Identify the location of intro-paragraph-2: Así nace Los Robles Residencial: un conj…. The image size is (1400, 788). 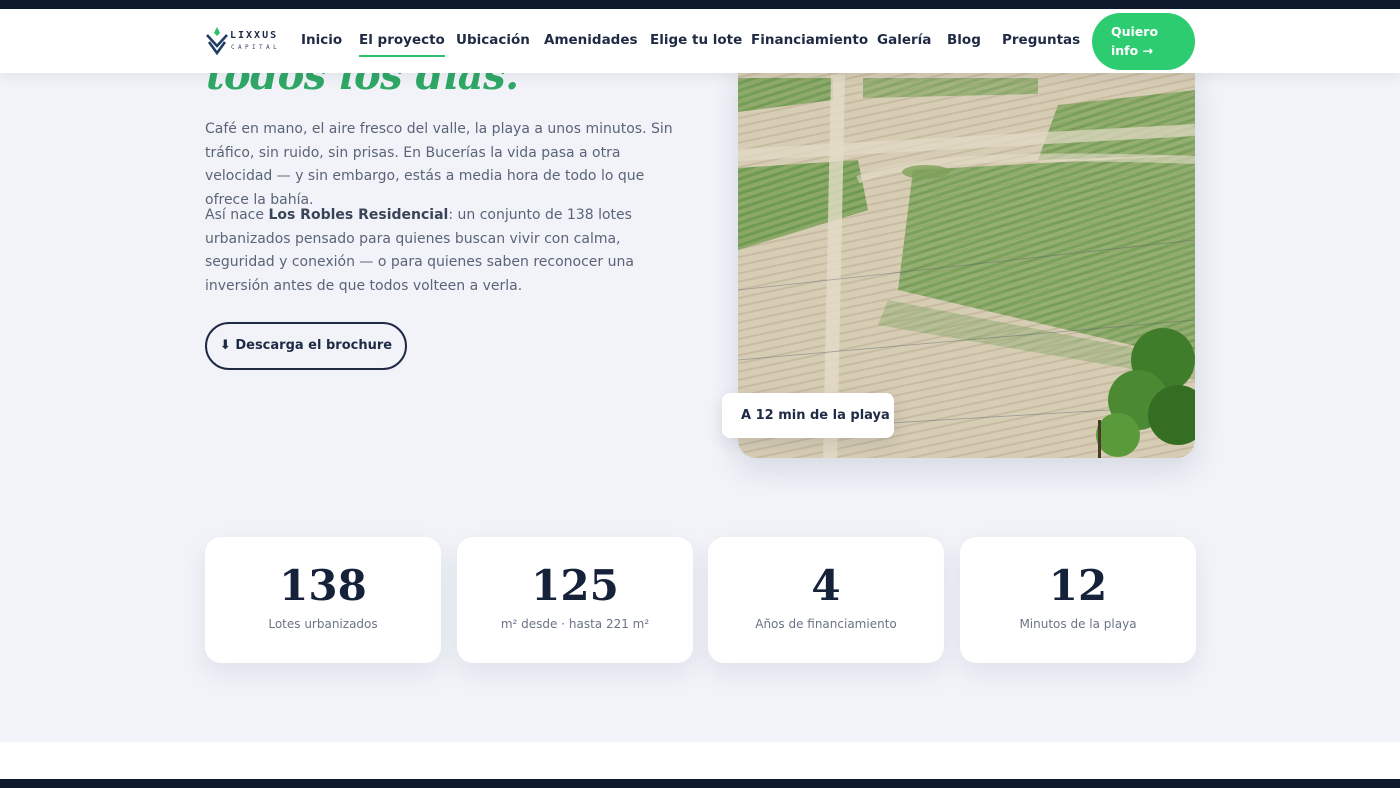
(445, 251).